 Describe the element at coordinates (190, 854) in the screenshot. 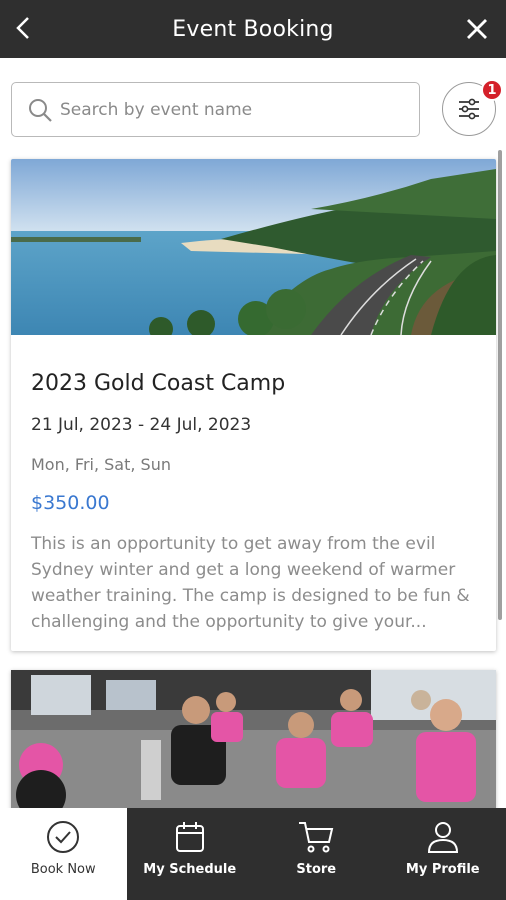

I see `nav-my-schedule: My Schedule` at that location.